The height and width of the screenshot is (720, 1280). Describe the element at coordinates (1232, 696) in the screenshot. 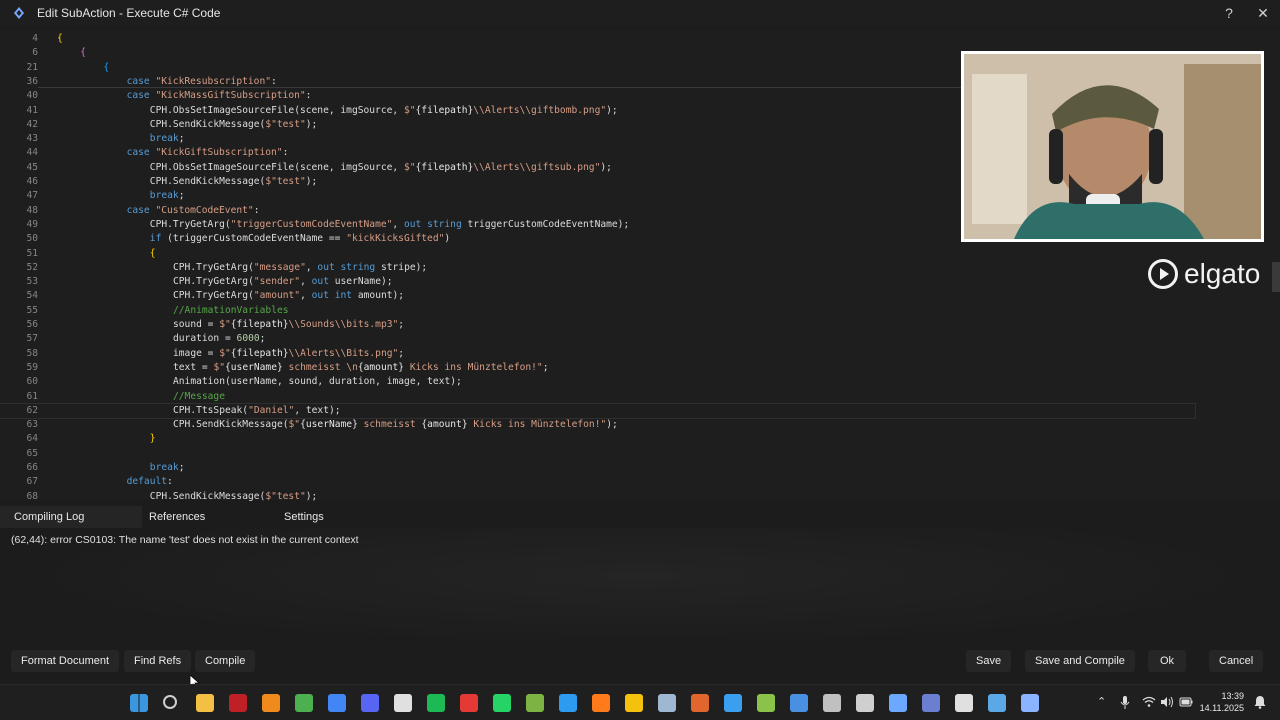

I see `clock-time: 13:39` at that location.